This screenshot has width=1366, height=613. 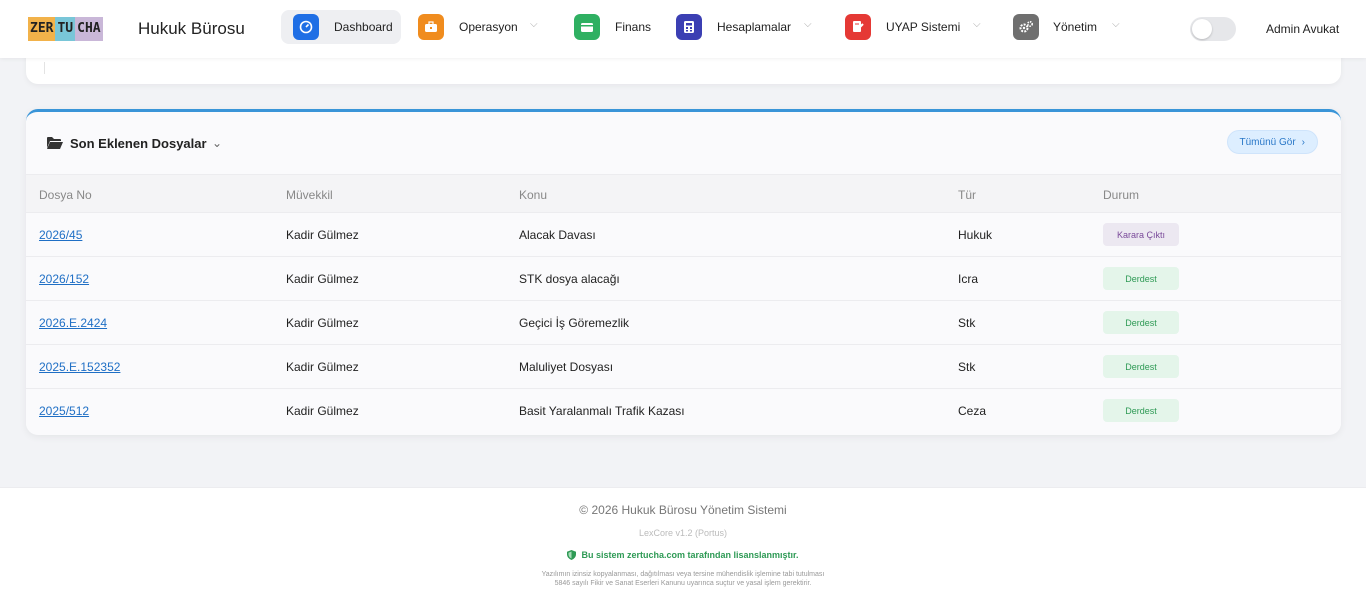 What do you see at coordinates (89, 29) in the screenshot?
I see `logo-part: CHA` at bounding box center [89, 29].